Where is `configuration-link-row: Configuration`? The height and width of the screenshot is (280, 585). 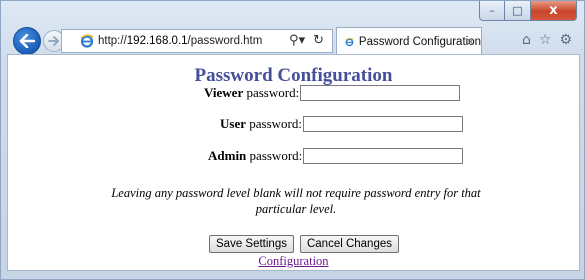 configuration-link-row: Configuration is located at coordinates (293, 261).